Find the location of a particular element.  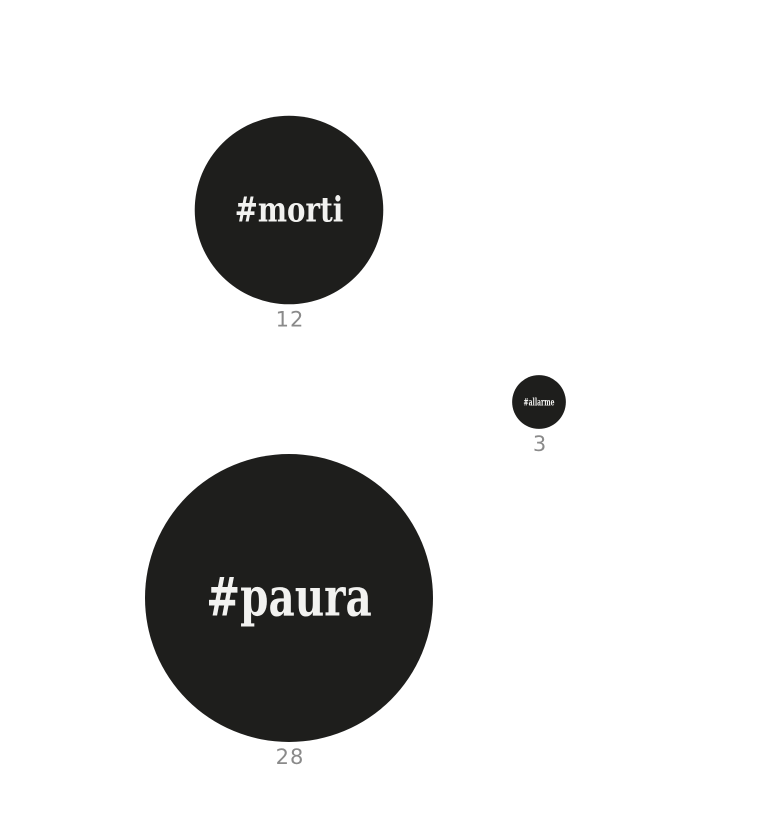

bubble-value-label: 3 is located at coordinates (540, 444).